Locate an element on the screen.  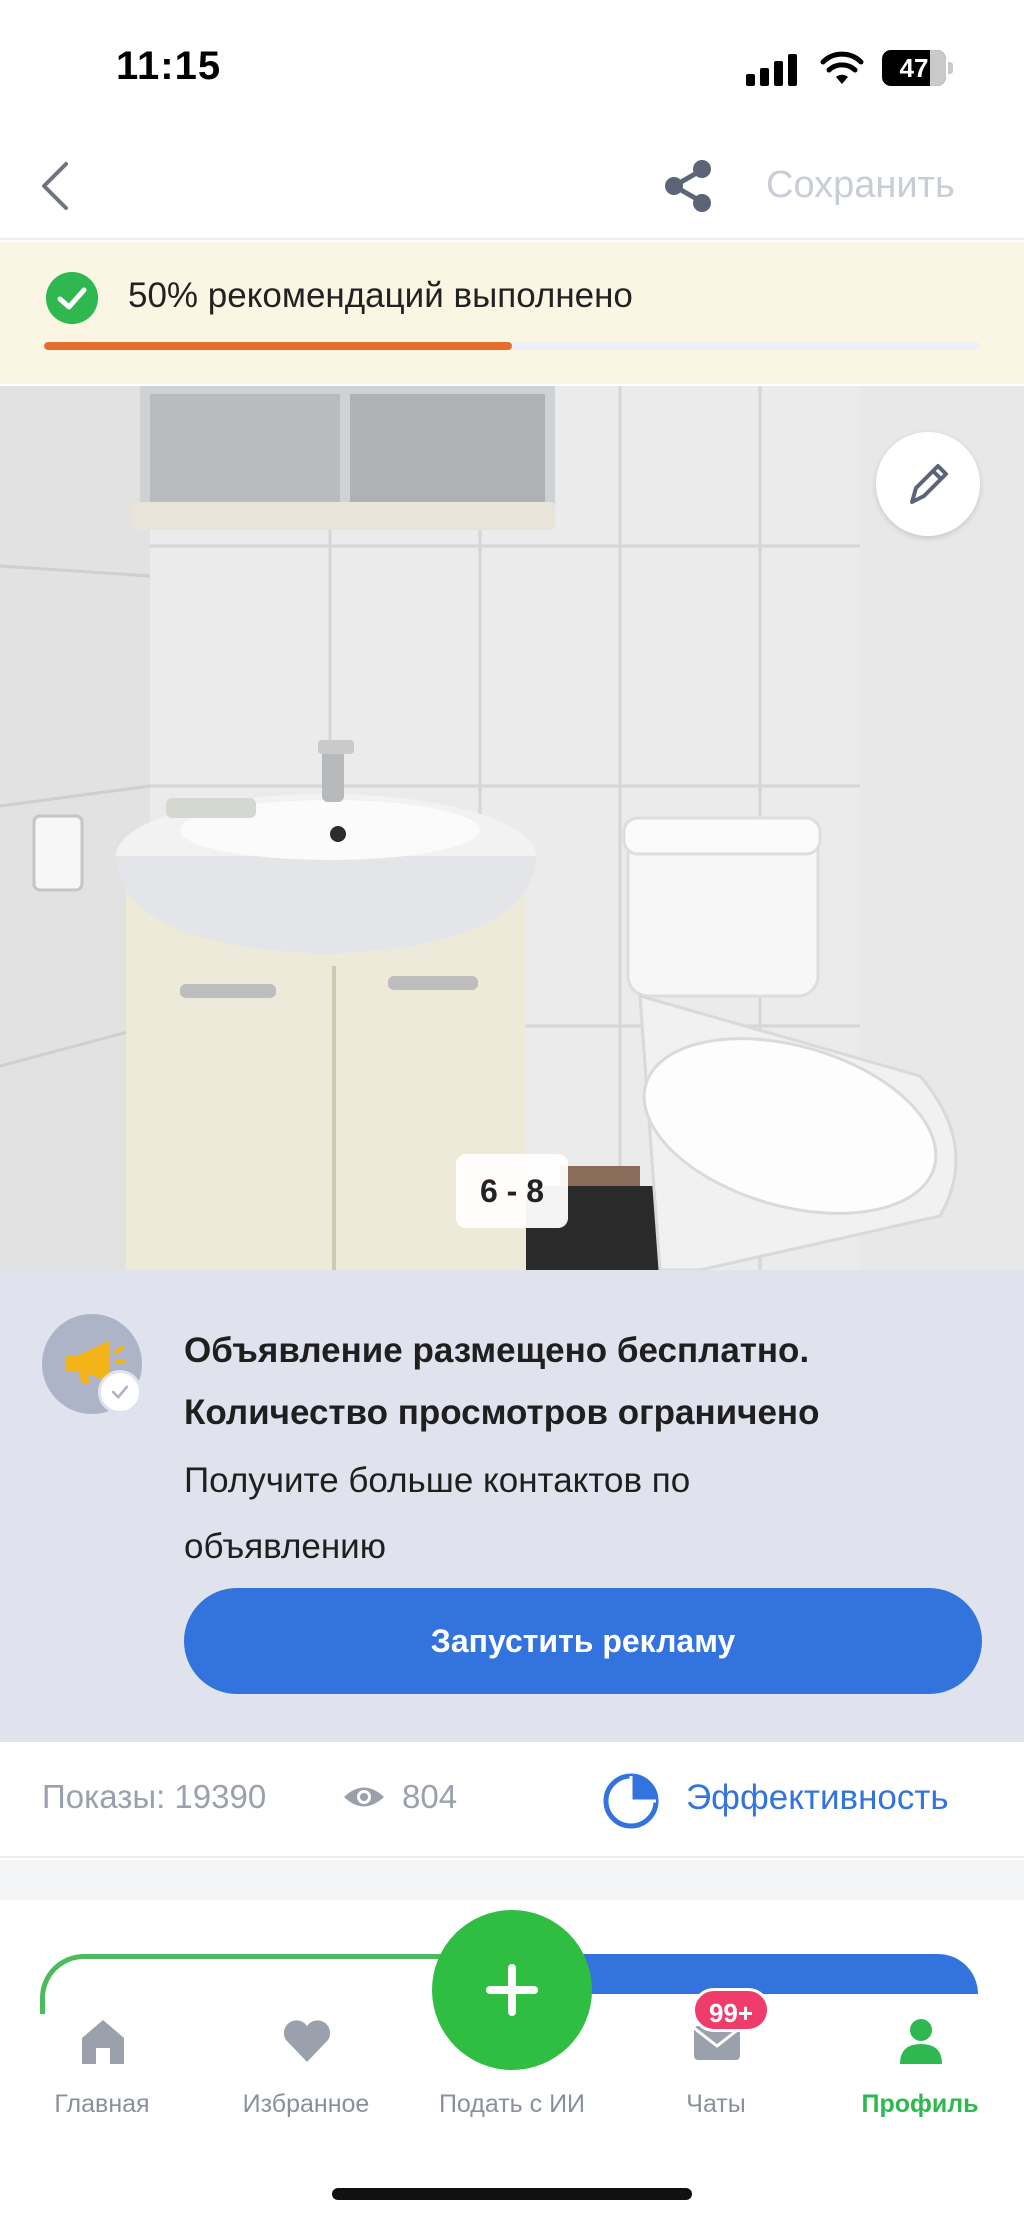
tab-profile: Профиль is located at coordinates (920, 2070).